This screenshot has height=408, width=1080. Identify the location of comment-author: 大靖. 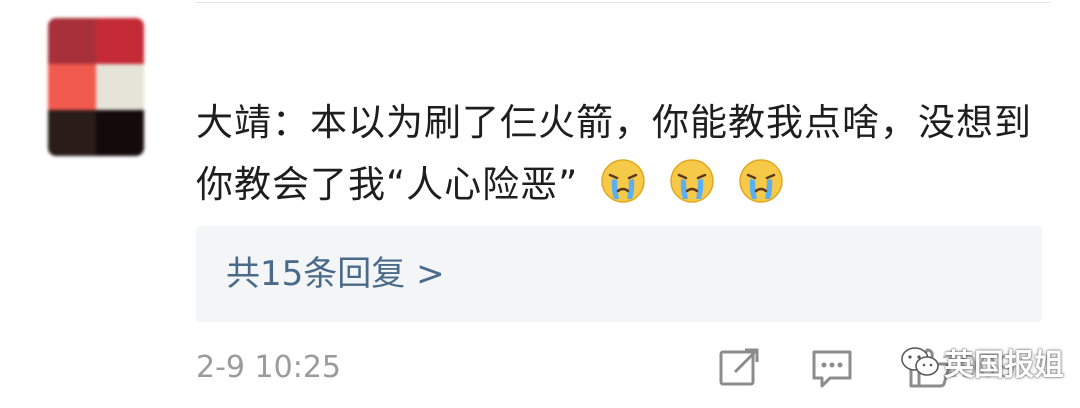
(234, 122).